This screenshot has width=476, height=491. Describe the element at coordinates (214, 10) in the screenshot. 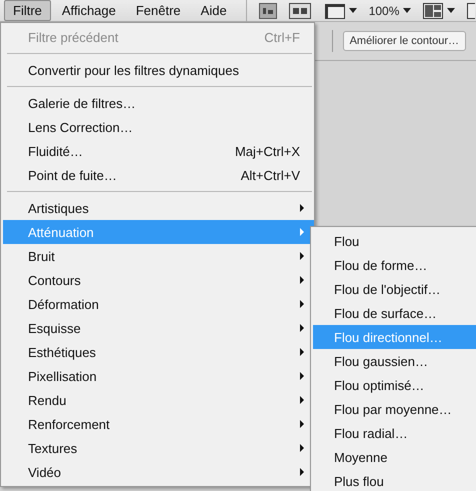

I see `menu-title: Aide` at that location.